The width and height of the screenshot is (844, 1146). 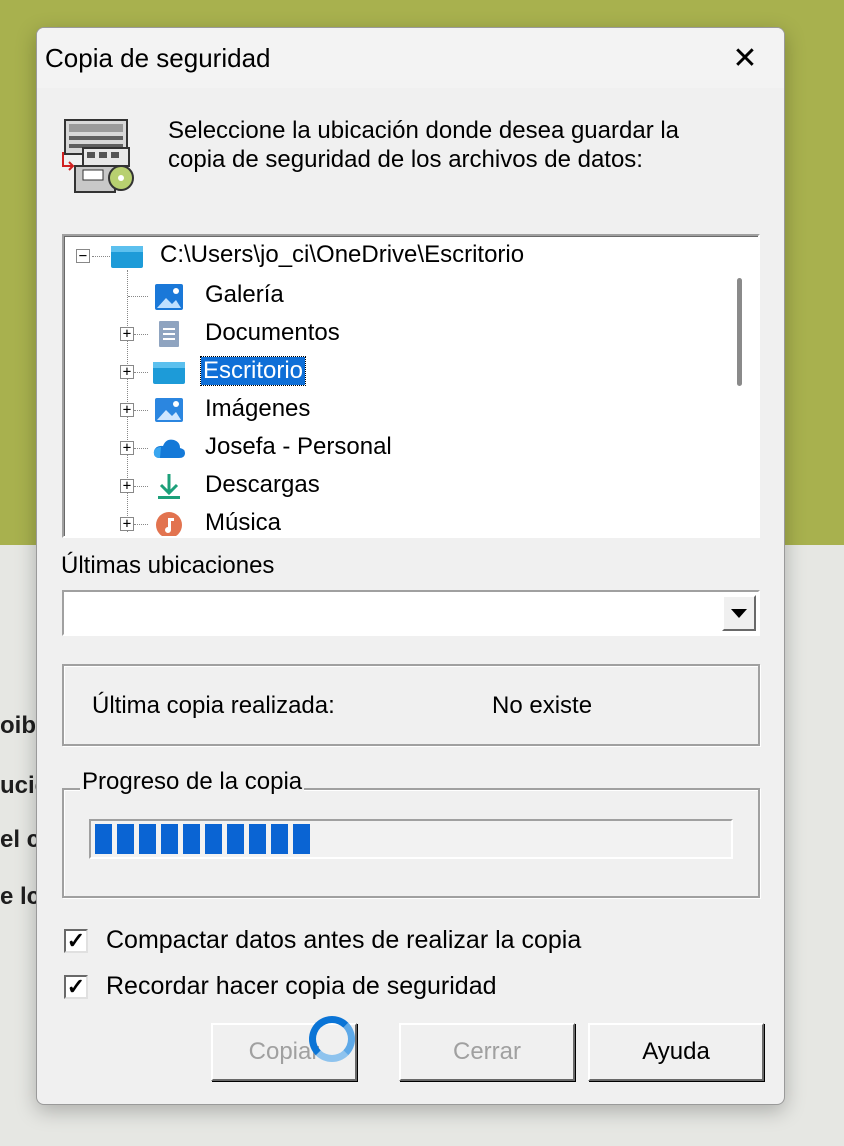 I want to click on tree-collapse-toggle: −, so click(x=83, y=256).